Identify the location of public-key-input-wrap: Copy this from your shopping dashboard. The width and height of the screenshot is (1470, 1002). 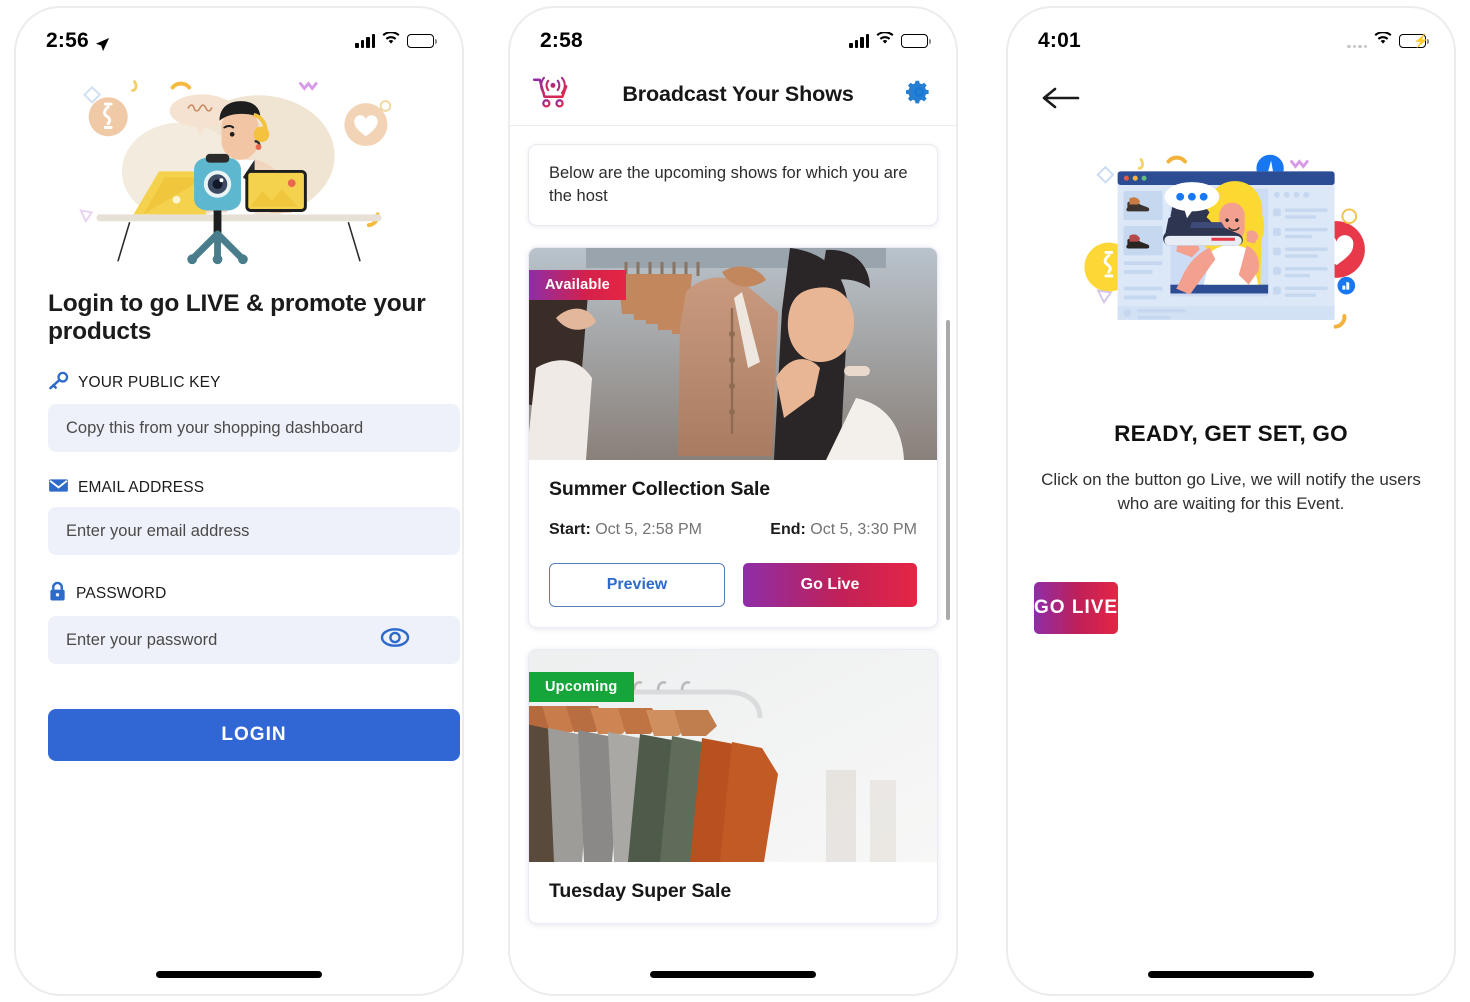
(247, 428).